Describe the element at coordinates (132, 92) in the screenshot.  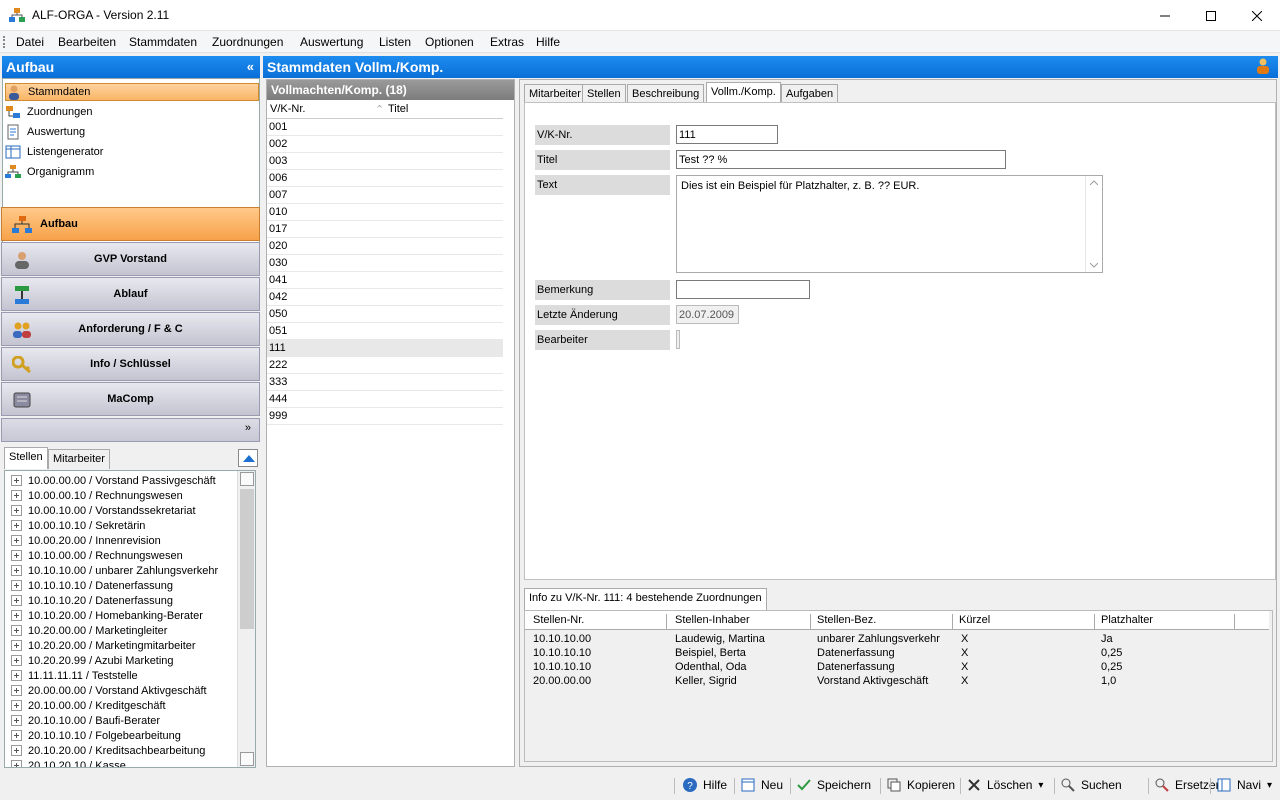
I see `tree-item-stammdaten: Stammdaten` at that location.